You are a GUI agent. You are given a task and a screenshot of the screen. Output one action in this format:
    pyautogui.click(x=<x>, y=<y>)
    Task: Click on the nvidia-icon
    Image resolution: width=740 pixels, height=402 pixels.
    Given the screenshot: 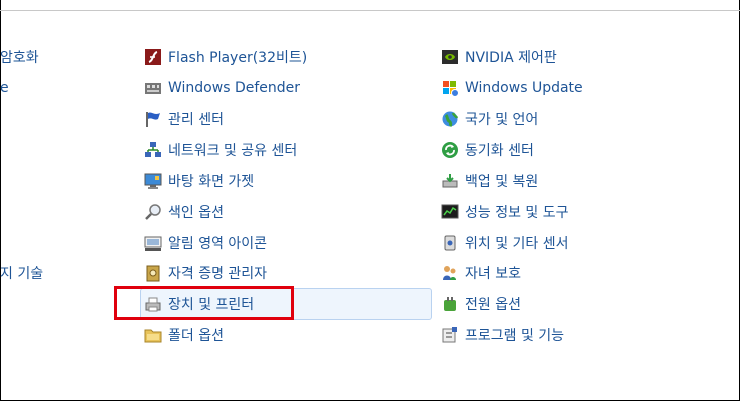 What is the action you would take?
    pyautogui.click(x=450, y=57)
    